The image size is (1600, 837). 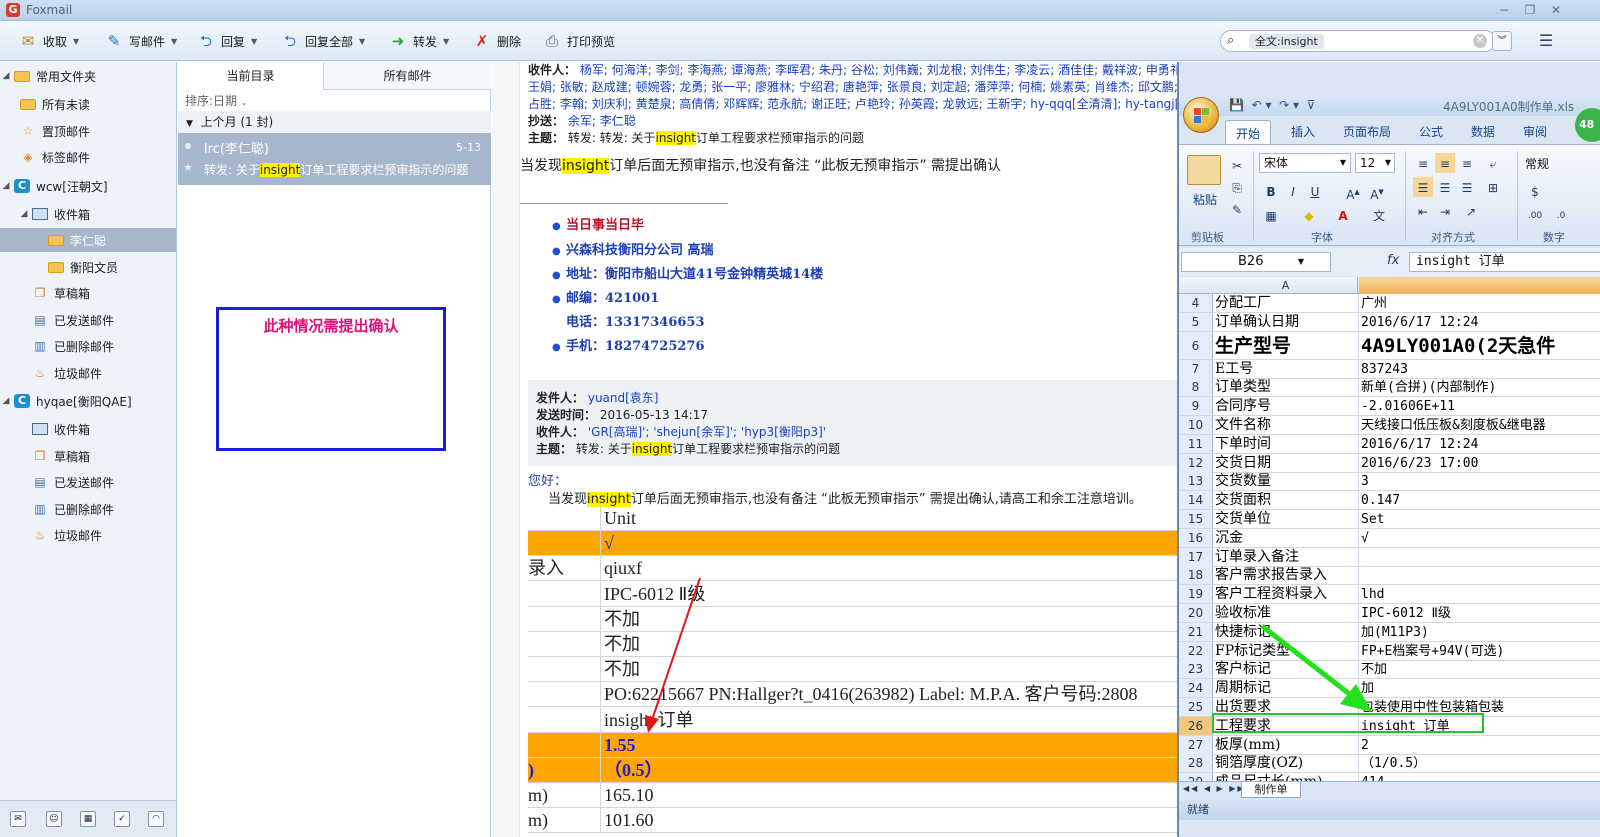 What do you see at coordinates (88, 346) in the screenshot?
I see `folder-deleted-wcw: ▥ 已删除邮件` at bounding box center [88, 346].